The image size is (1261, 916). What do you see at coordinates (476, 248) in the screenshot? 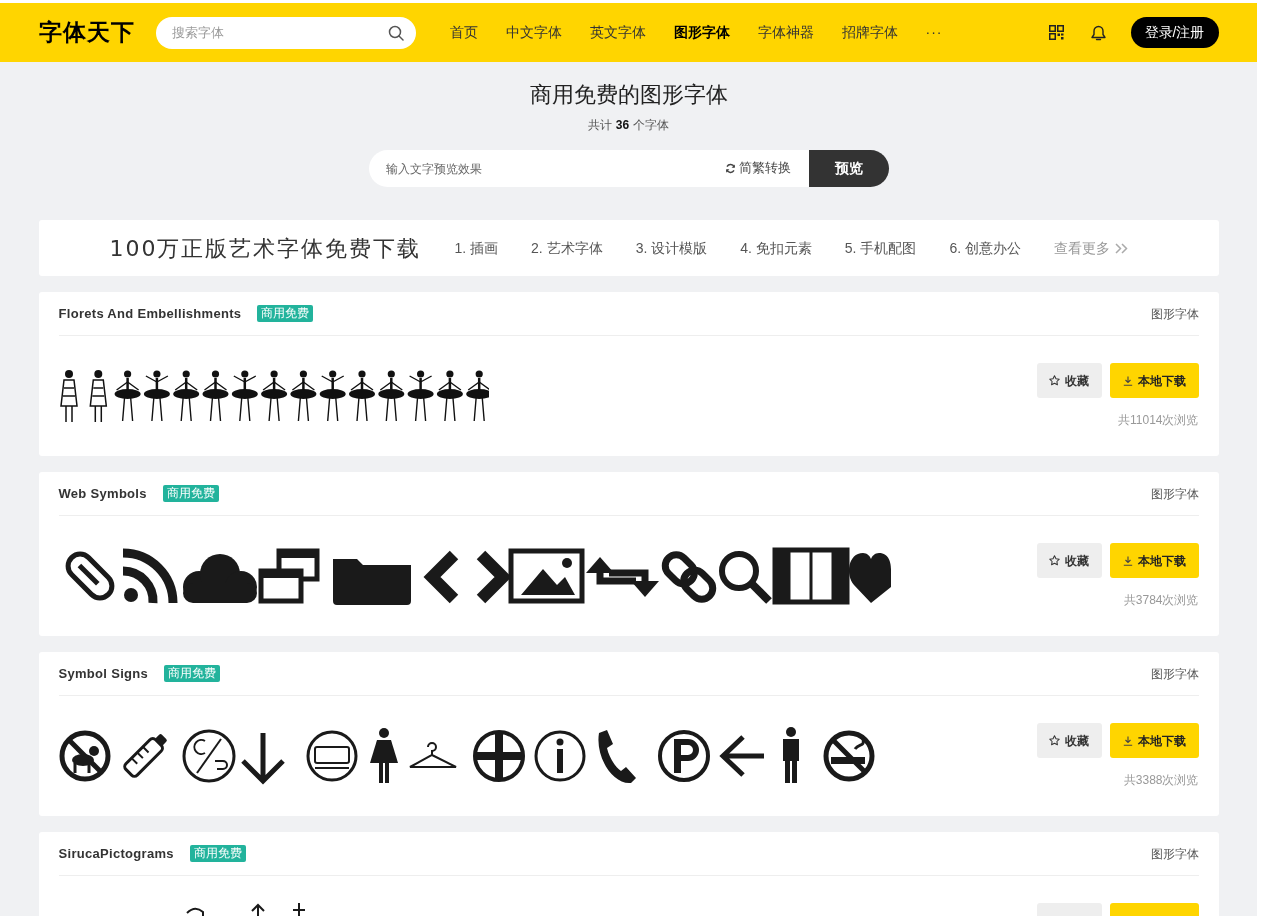
I see `banner-link: 1. 插画` at bounding box center [476, 248].